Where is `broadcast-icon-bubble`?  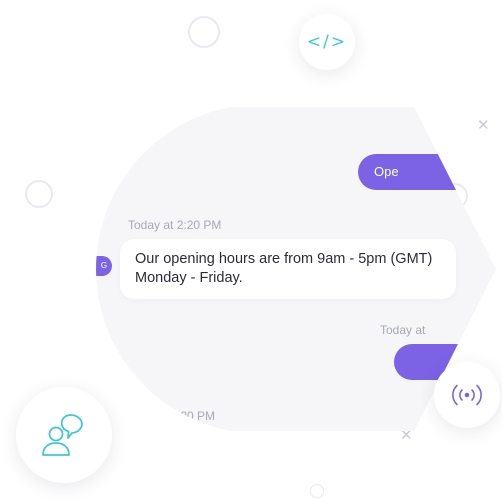 broadcast-icon-bubble is located at coordinates (467, 395).